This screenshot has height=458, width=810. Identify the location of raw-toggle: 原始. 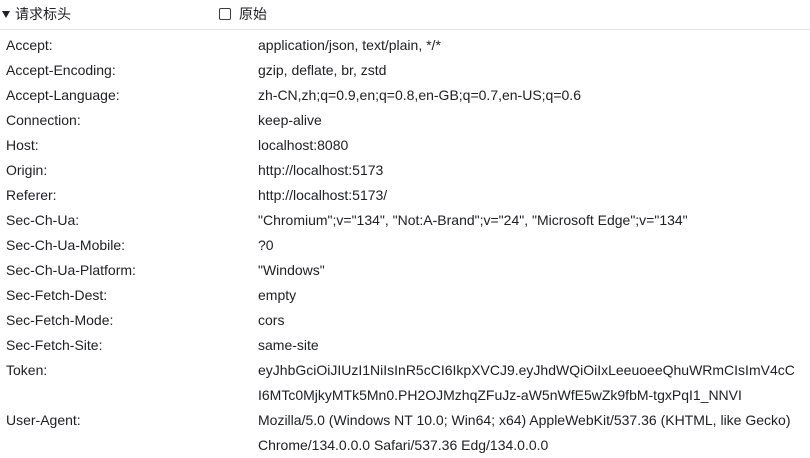
(243, 14).